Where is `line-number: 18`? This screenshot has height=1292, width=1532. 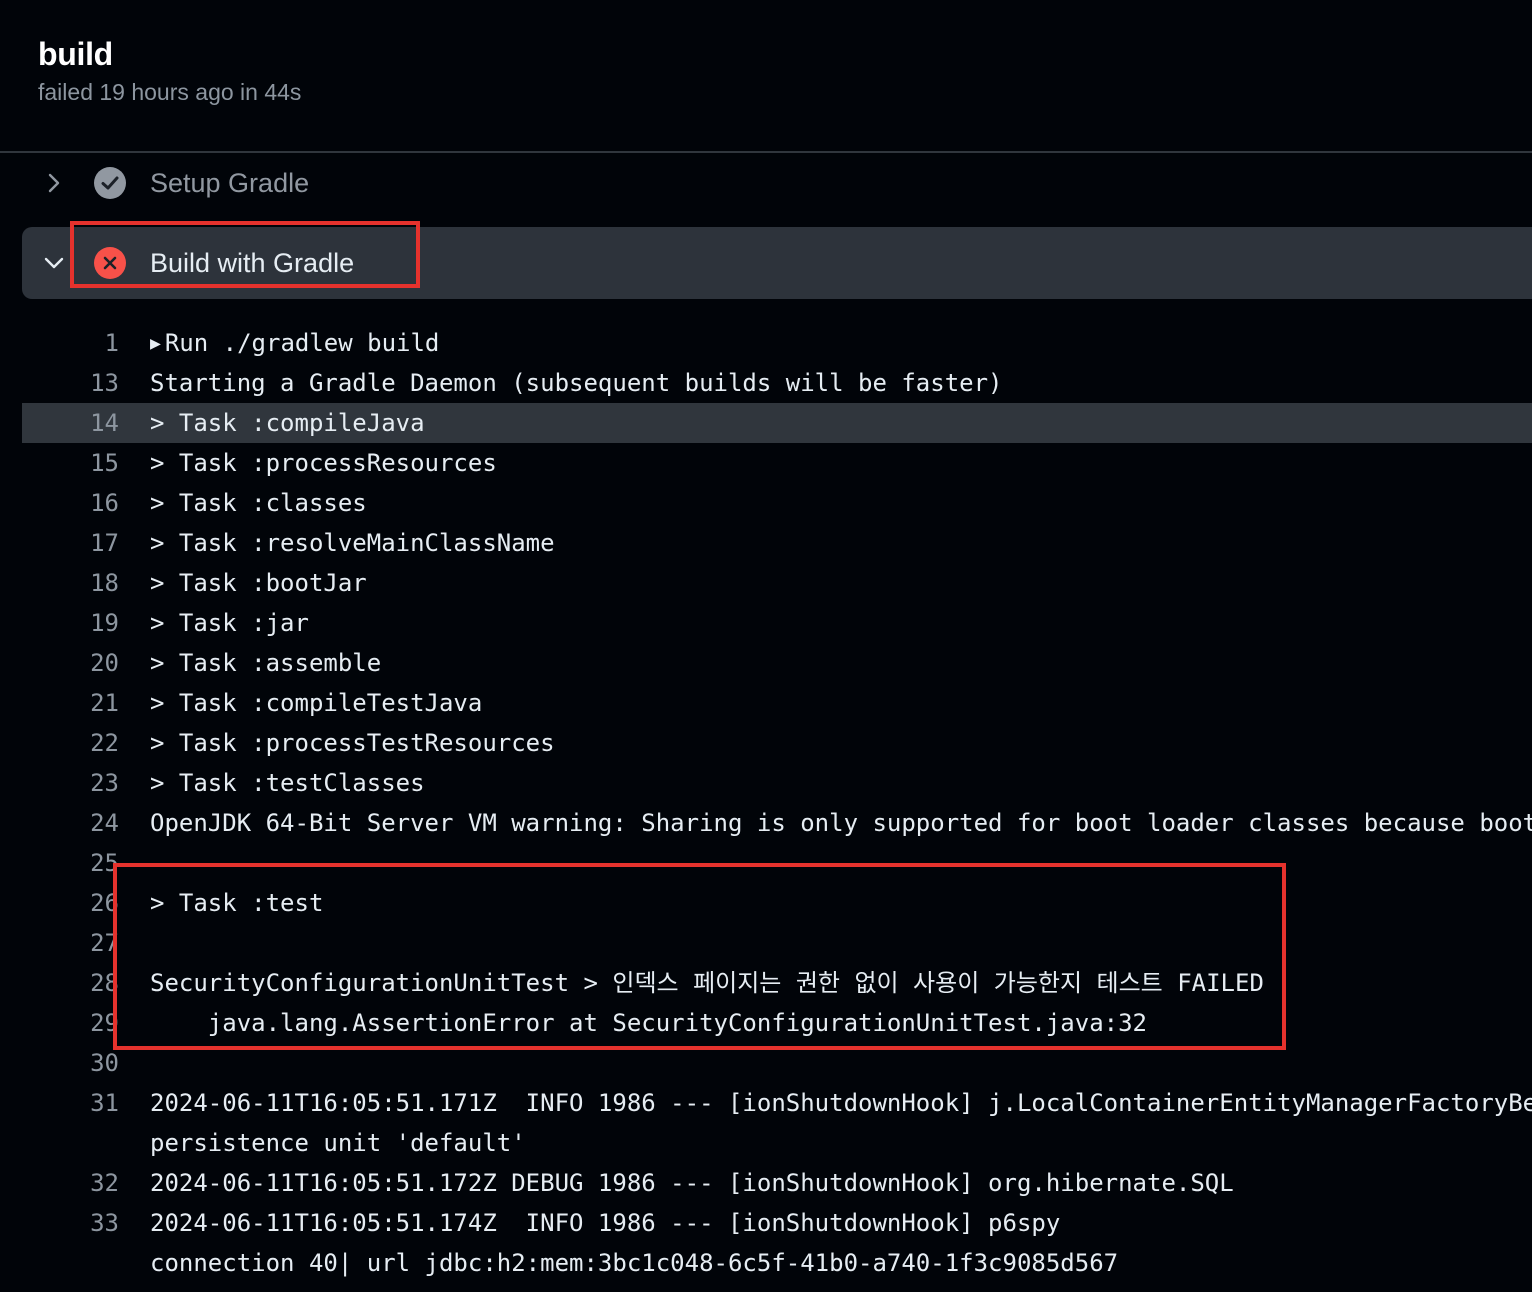
line-number: 18 is located at coordinates (104, 583).